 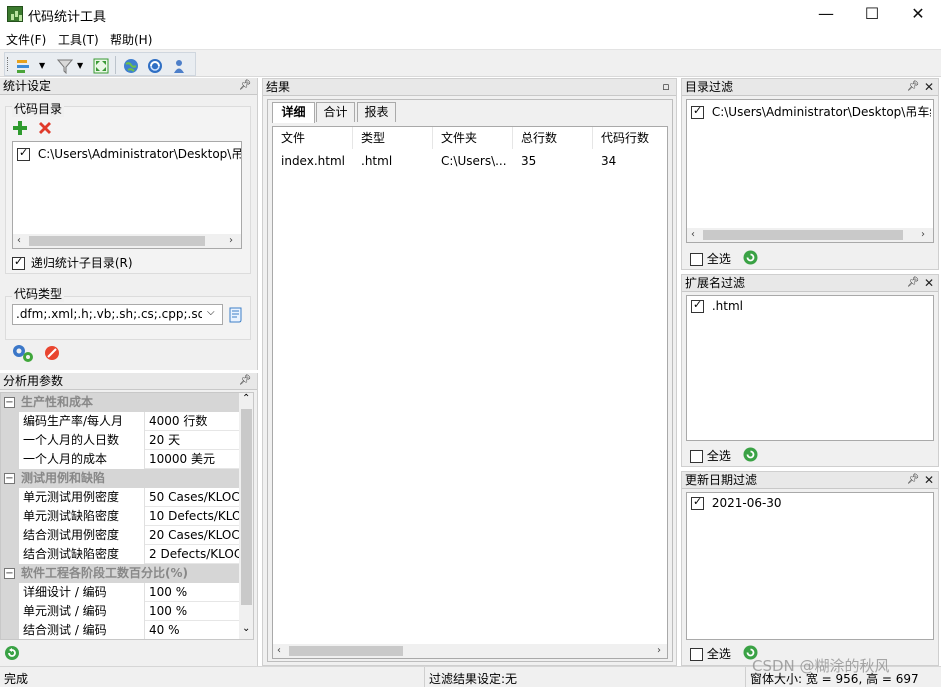 I want to click on property-row: 详细设计 / 编码 100 %, so click(x=120, y=592).